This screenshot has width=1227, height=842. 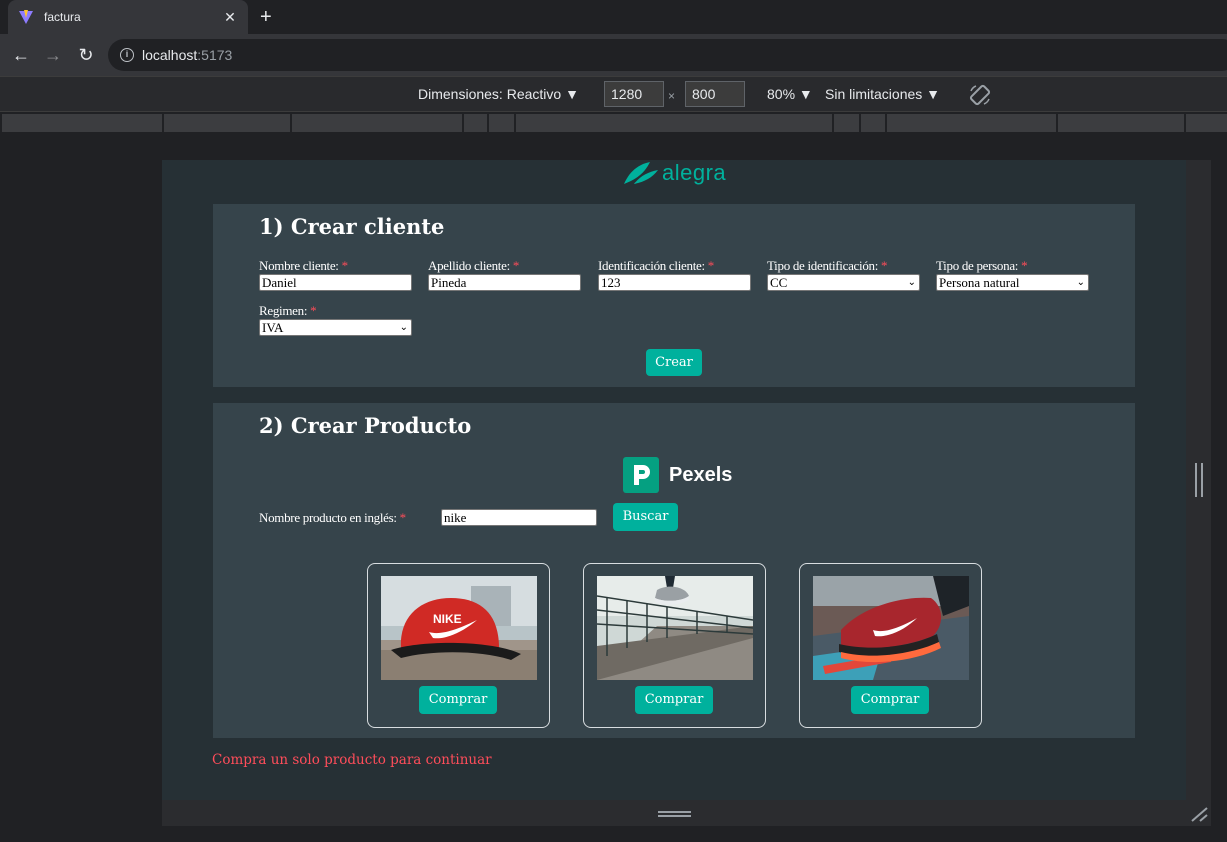 What do you see at coordinates (230, 17) in the screenshot?
I see `close-tab-icon: ✕` at bounding box center [230, 17].